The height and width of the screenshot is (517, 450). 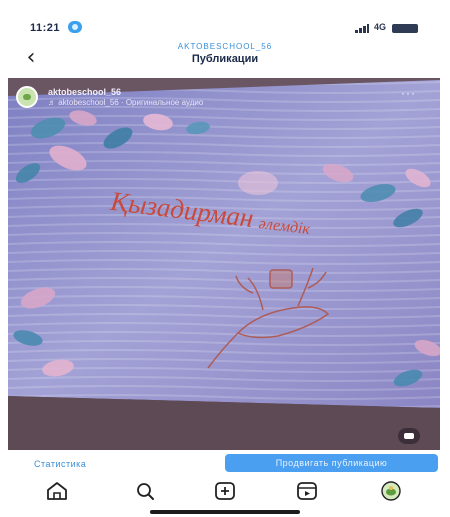 I want to click on post-audio: ♬ aktobeschool_56 · Оригинальное аудио, so click(x=125, y=102).